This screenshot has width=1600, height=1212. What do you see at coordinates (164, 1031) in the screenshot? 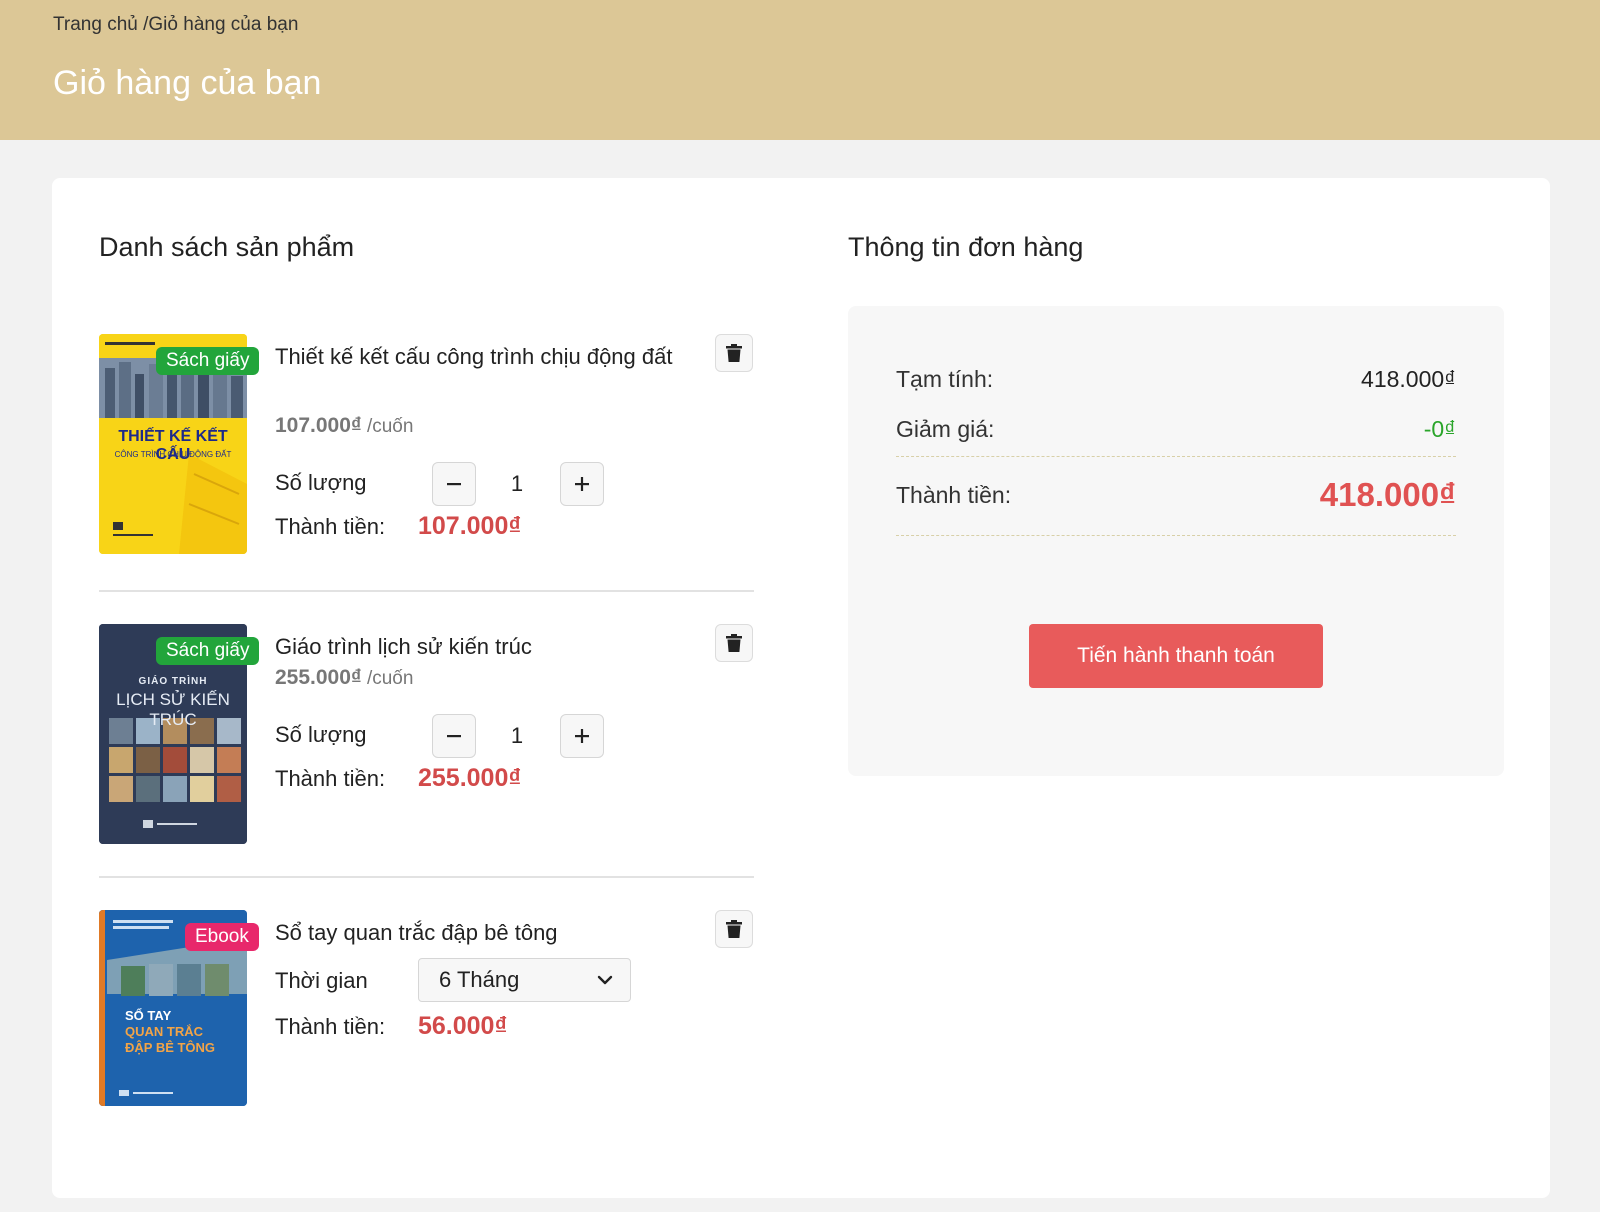
I see `cover-line-2: QUAN TRẮC` at bounding box center [164, 1031].